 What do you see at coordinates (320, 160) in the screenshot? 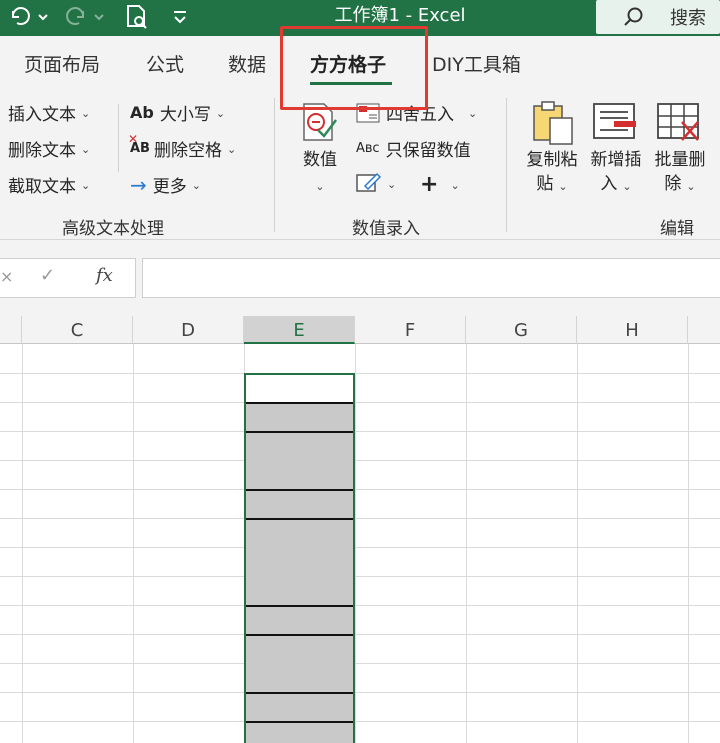
I see `number-label: 数值` at bounding box center [320, 160].